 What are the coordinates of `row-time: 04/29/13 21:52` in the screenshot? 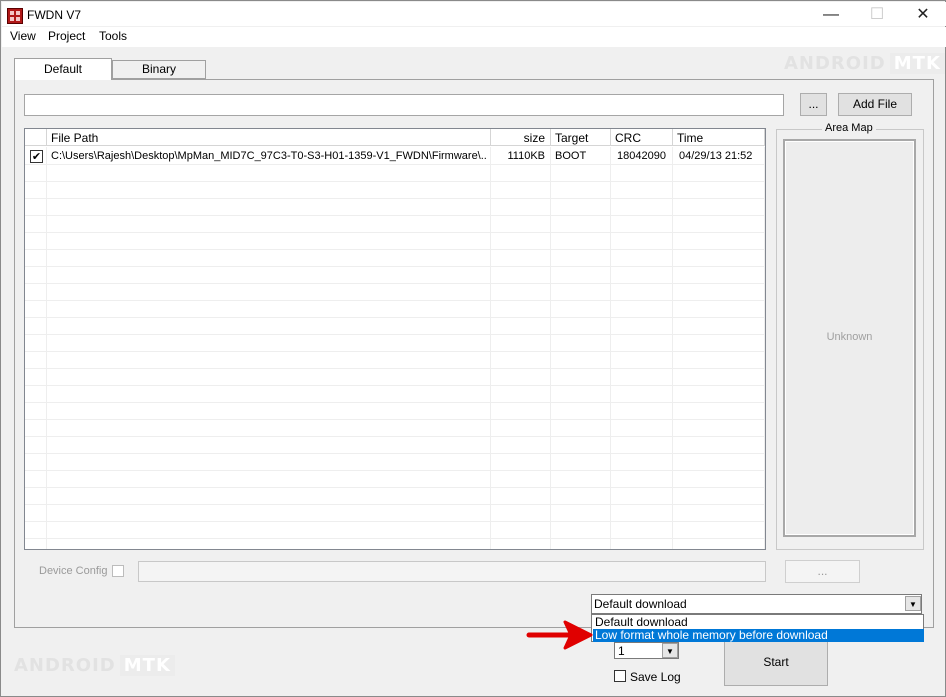 It's located at (716, 156).